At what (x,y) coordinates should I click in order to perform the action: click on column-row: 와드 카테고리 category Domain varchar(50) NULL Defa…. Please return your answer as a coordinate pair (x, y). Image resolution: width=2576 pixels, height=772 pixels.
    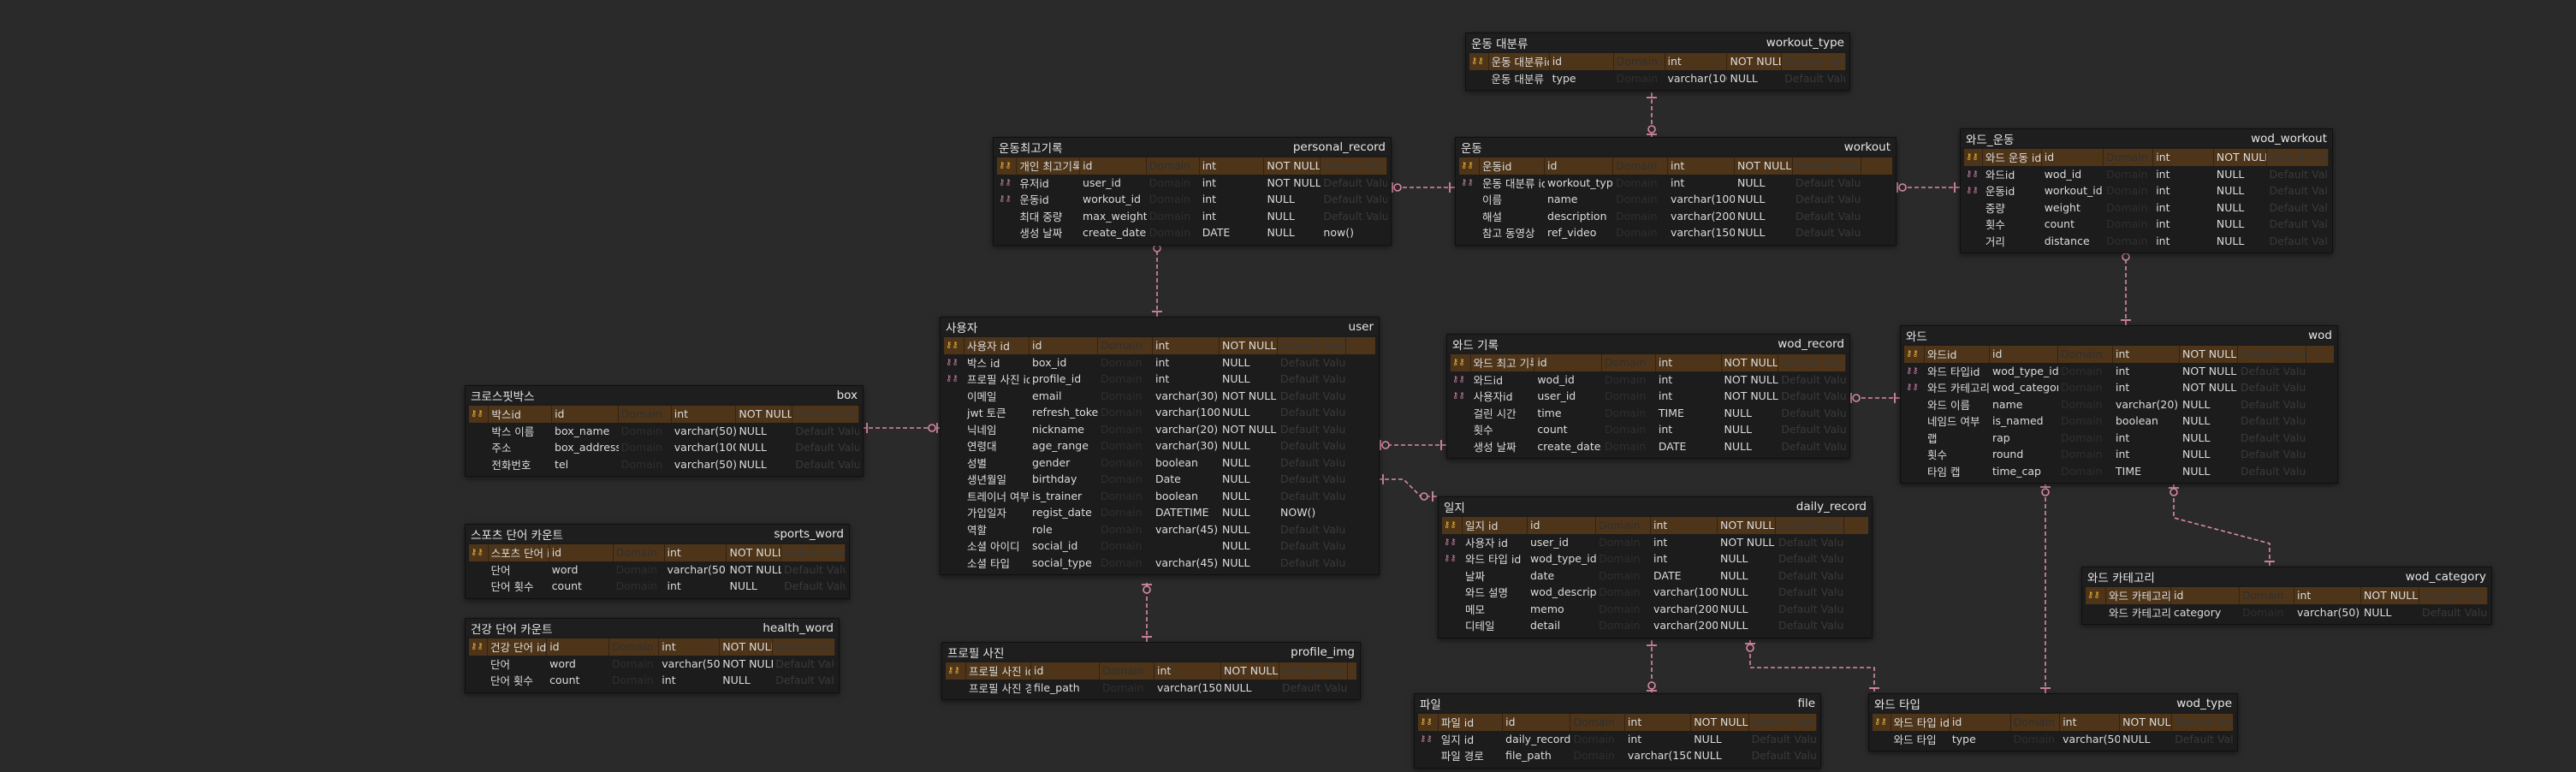
    Looking at the image, I should click on (2287, 612).